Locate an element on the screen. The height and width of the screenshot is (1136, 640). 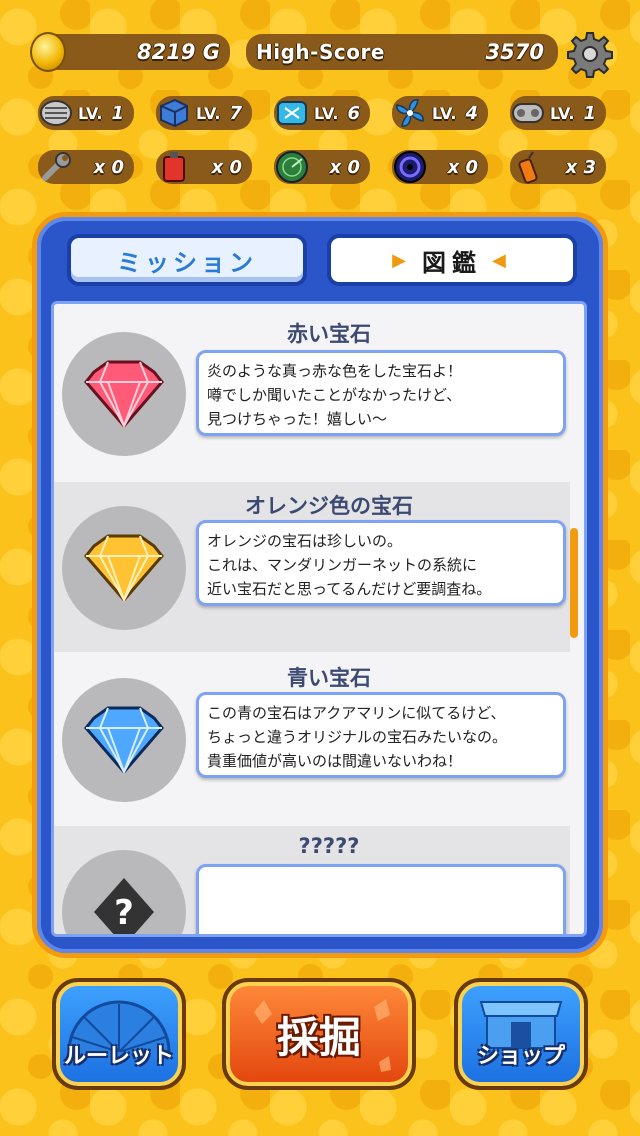
list-item: ????? ? is located at coordinates (312, 880).